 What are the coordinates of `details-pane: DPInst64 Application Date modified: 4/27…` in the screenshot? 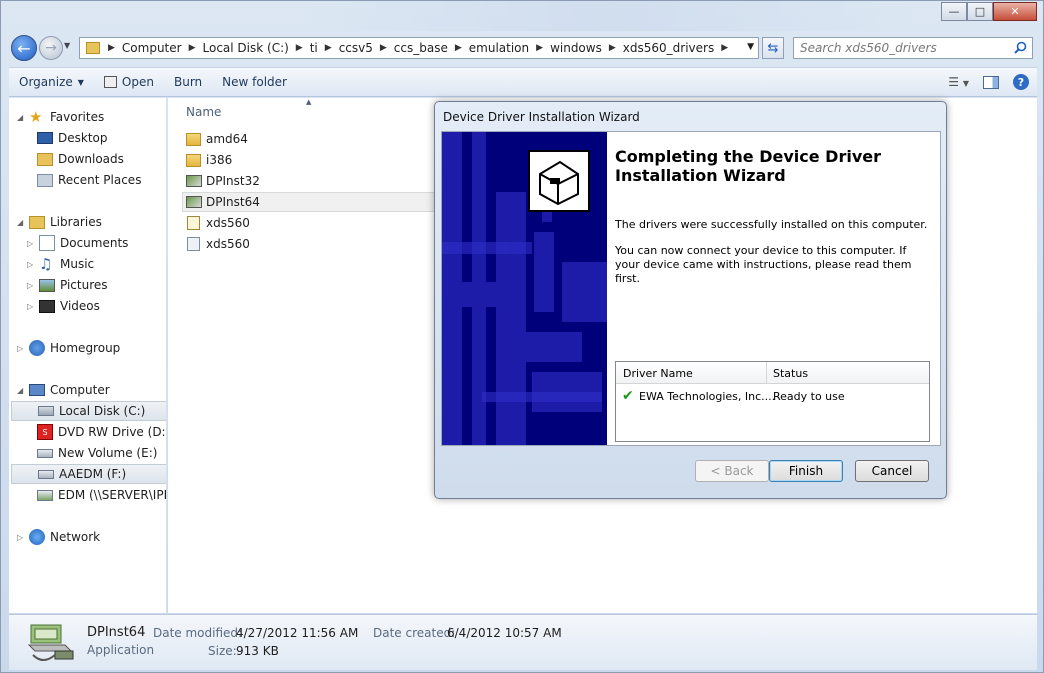 It's located at (523, 642).